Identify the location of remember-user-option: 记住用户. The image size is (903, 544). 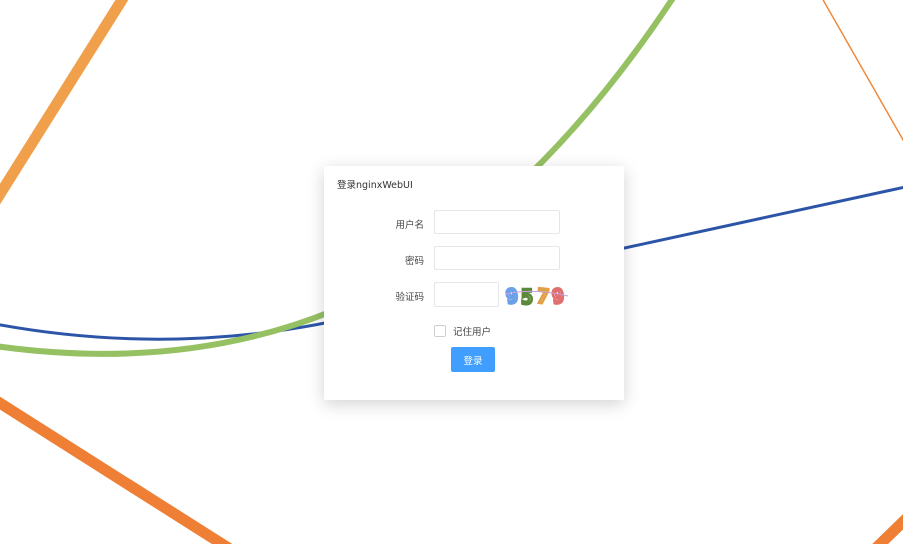
(462, 331).